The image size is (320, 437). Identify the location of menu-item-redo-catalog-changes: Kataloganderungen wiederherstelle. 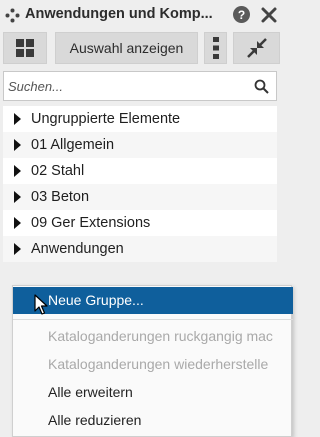
(153, 364).